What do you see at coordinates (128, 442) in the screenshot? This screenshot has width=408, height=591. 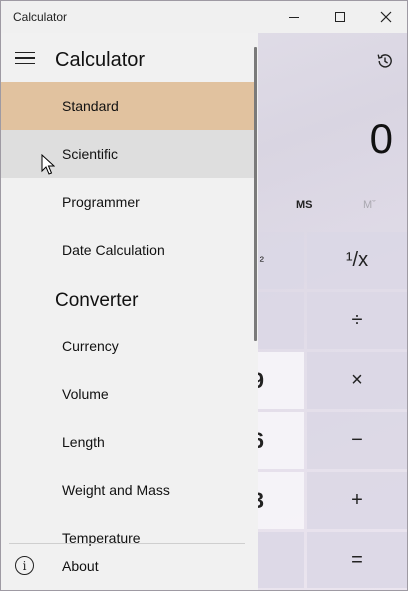 I see `nav-item-length: Length` at bounding box center [128, 442].